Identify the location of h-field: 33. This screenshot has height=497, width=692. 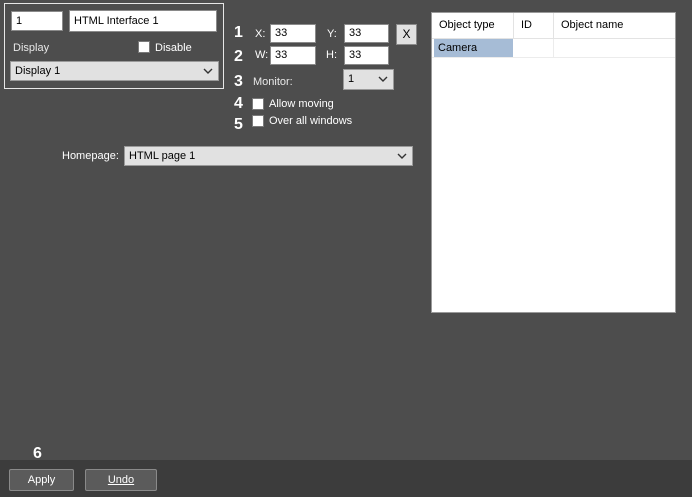
(366, 55).